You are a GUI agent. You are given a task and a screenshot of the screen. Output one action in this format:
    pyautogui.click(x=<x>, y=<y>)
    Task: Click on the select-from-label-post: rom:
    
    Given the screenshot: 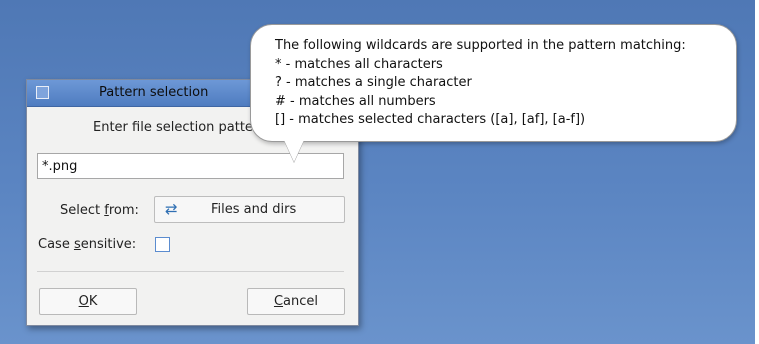 What is the action you would take?
    pyautogui.click(x=123, y=210)
    